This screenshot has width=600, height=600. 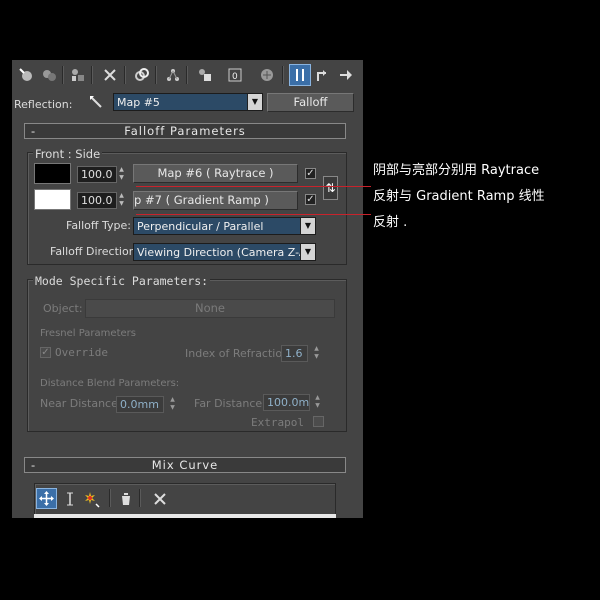 I want to click on falloff-type-value: Perpendicular / Parallel, so click(x=200, y=226).